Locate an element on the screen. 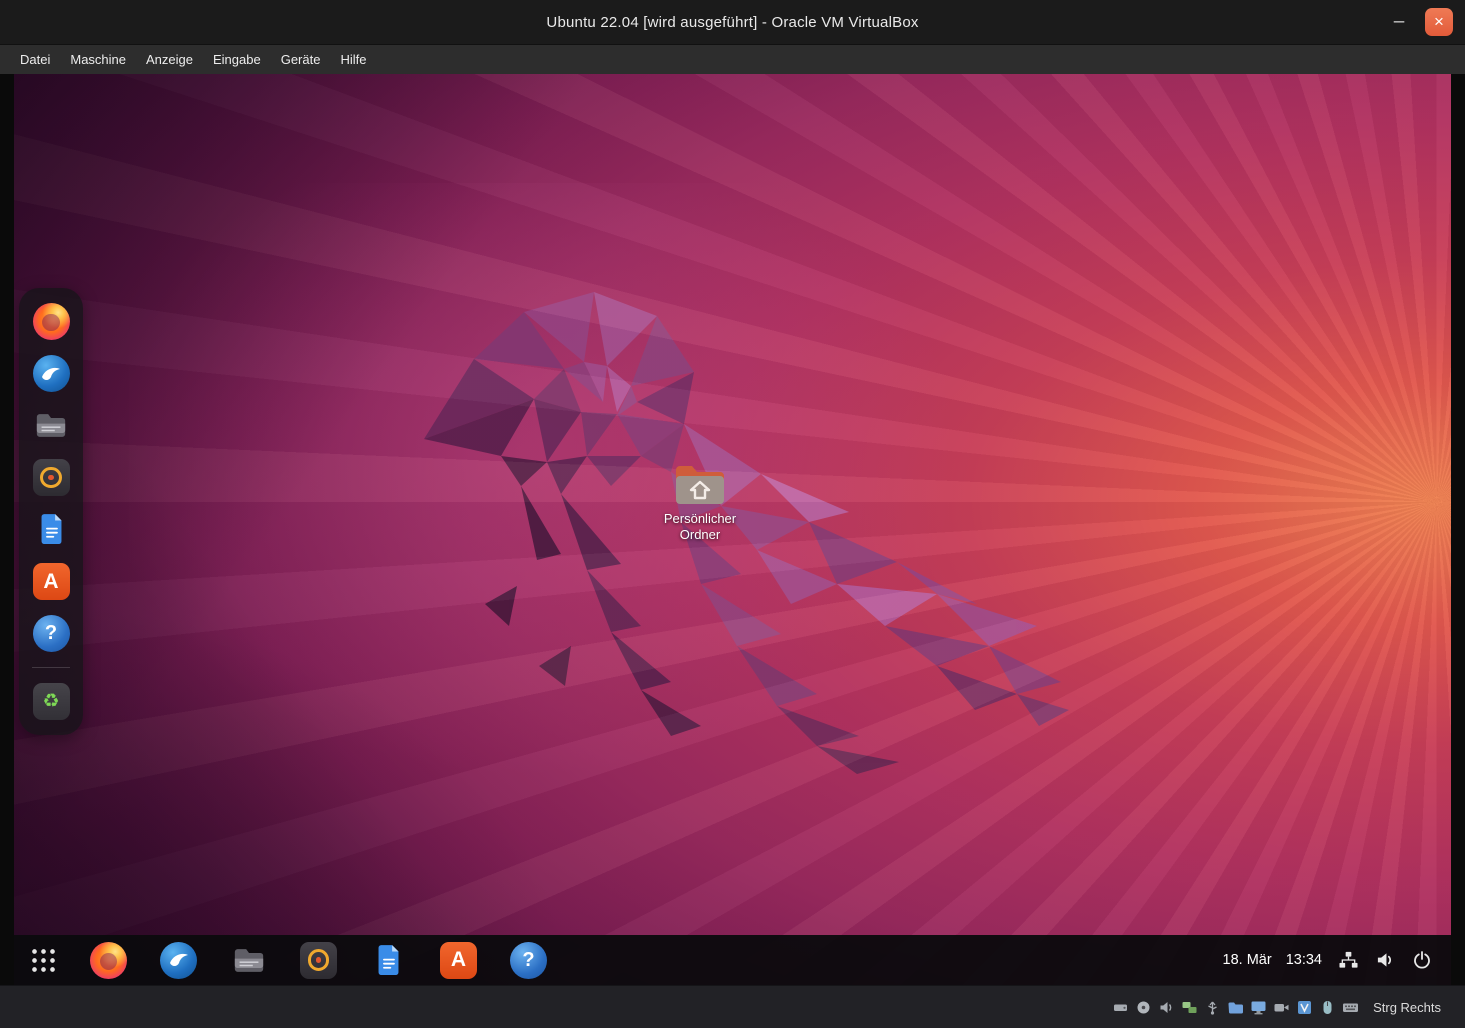 The width and height of the screenshot is (1465, 1028). speaker-icon is located at coordinates (1384, 960).